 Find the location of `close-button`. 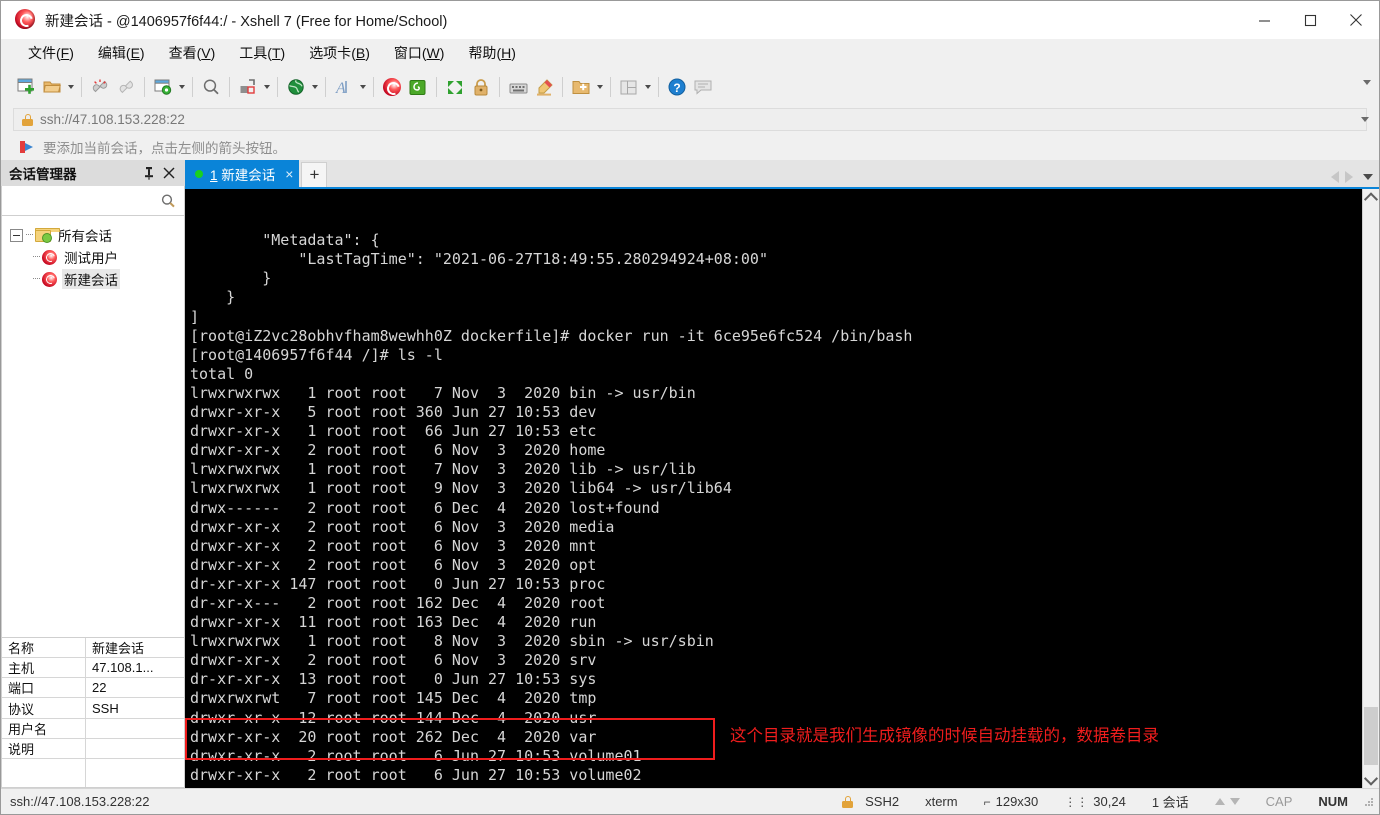

close-button is located at coordinates (1356, 20).